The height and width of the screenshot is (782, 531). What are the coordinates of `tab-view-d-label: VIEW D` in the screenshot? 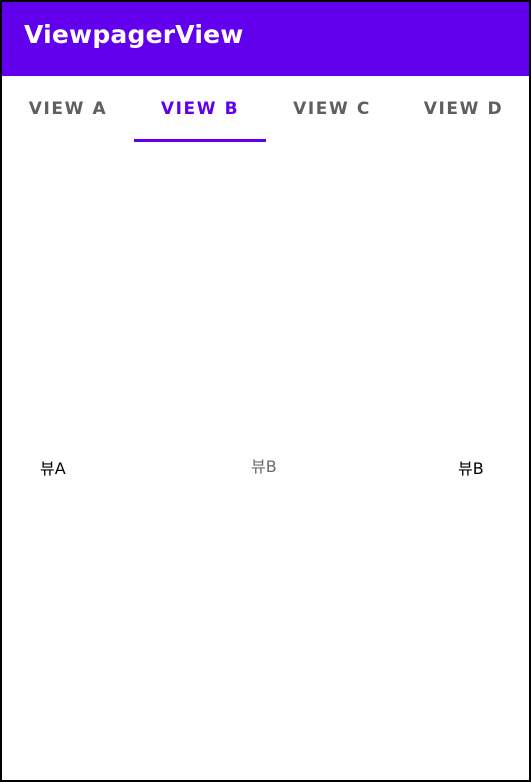 It's located at (463, 109).